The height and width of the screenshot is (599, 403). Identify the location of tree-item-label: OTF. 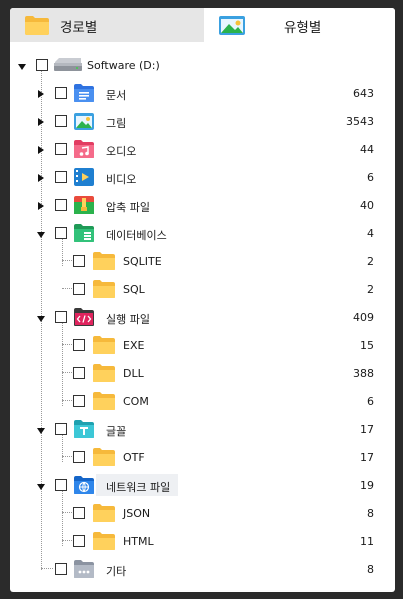
(134, 457).